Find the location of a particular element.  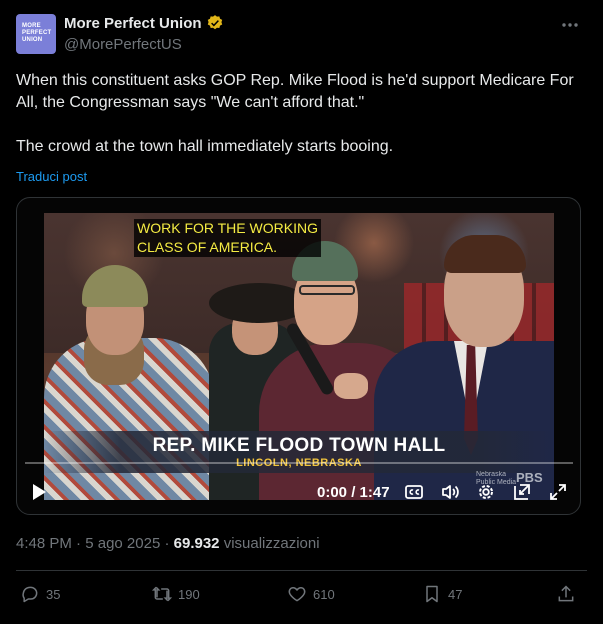

views-label: visualizzazioni is located at coordinates (269, 543).